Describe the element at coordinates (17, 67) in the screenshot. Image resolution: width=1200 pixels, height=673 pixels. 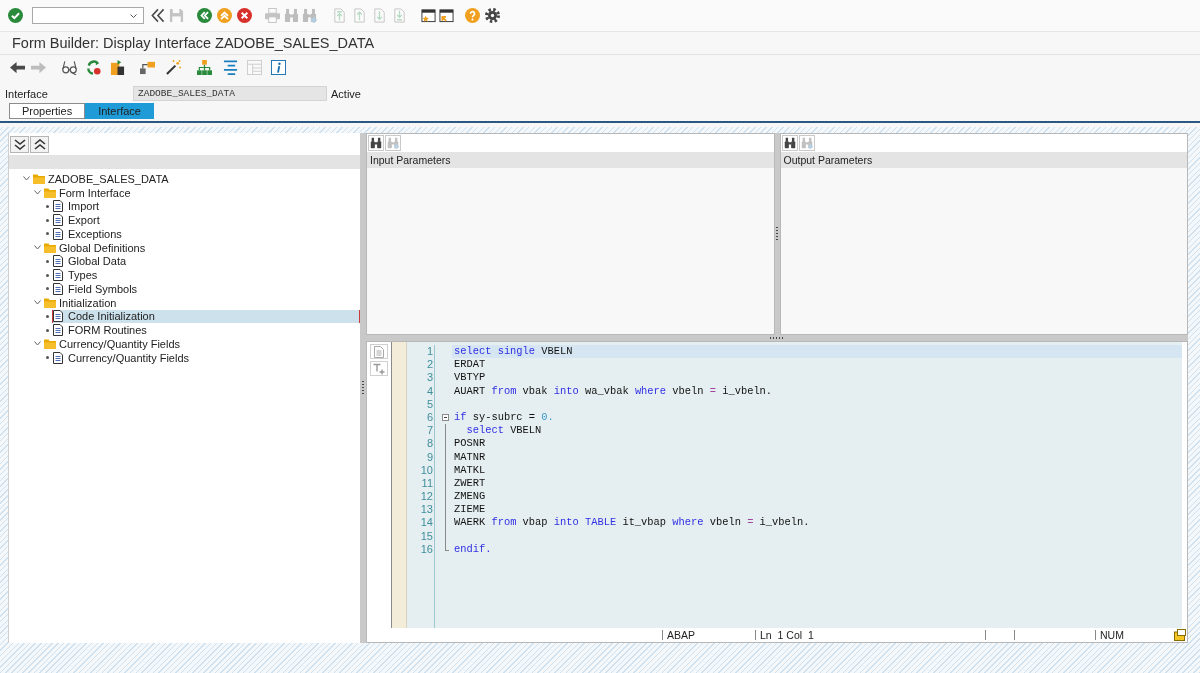
I see `arrow-left-icon` at that location.